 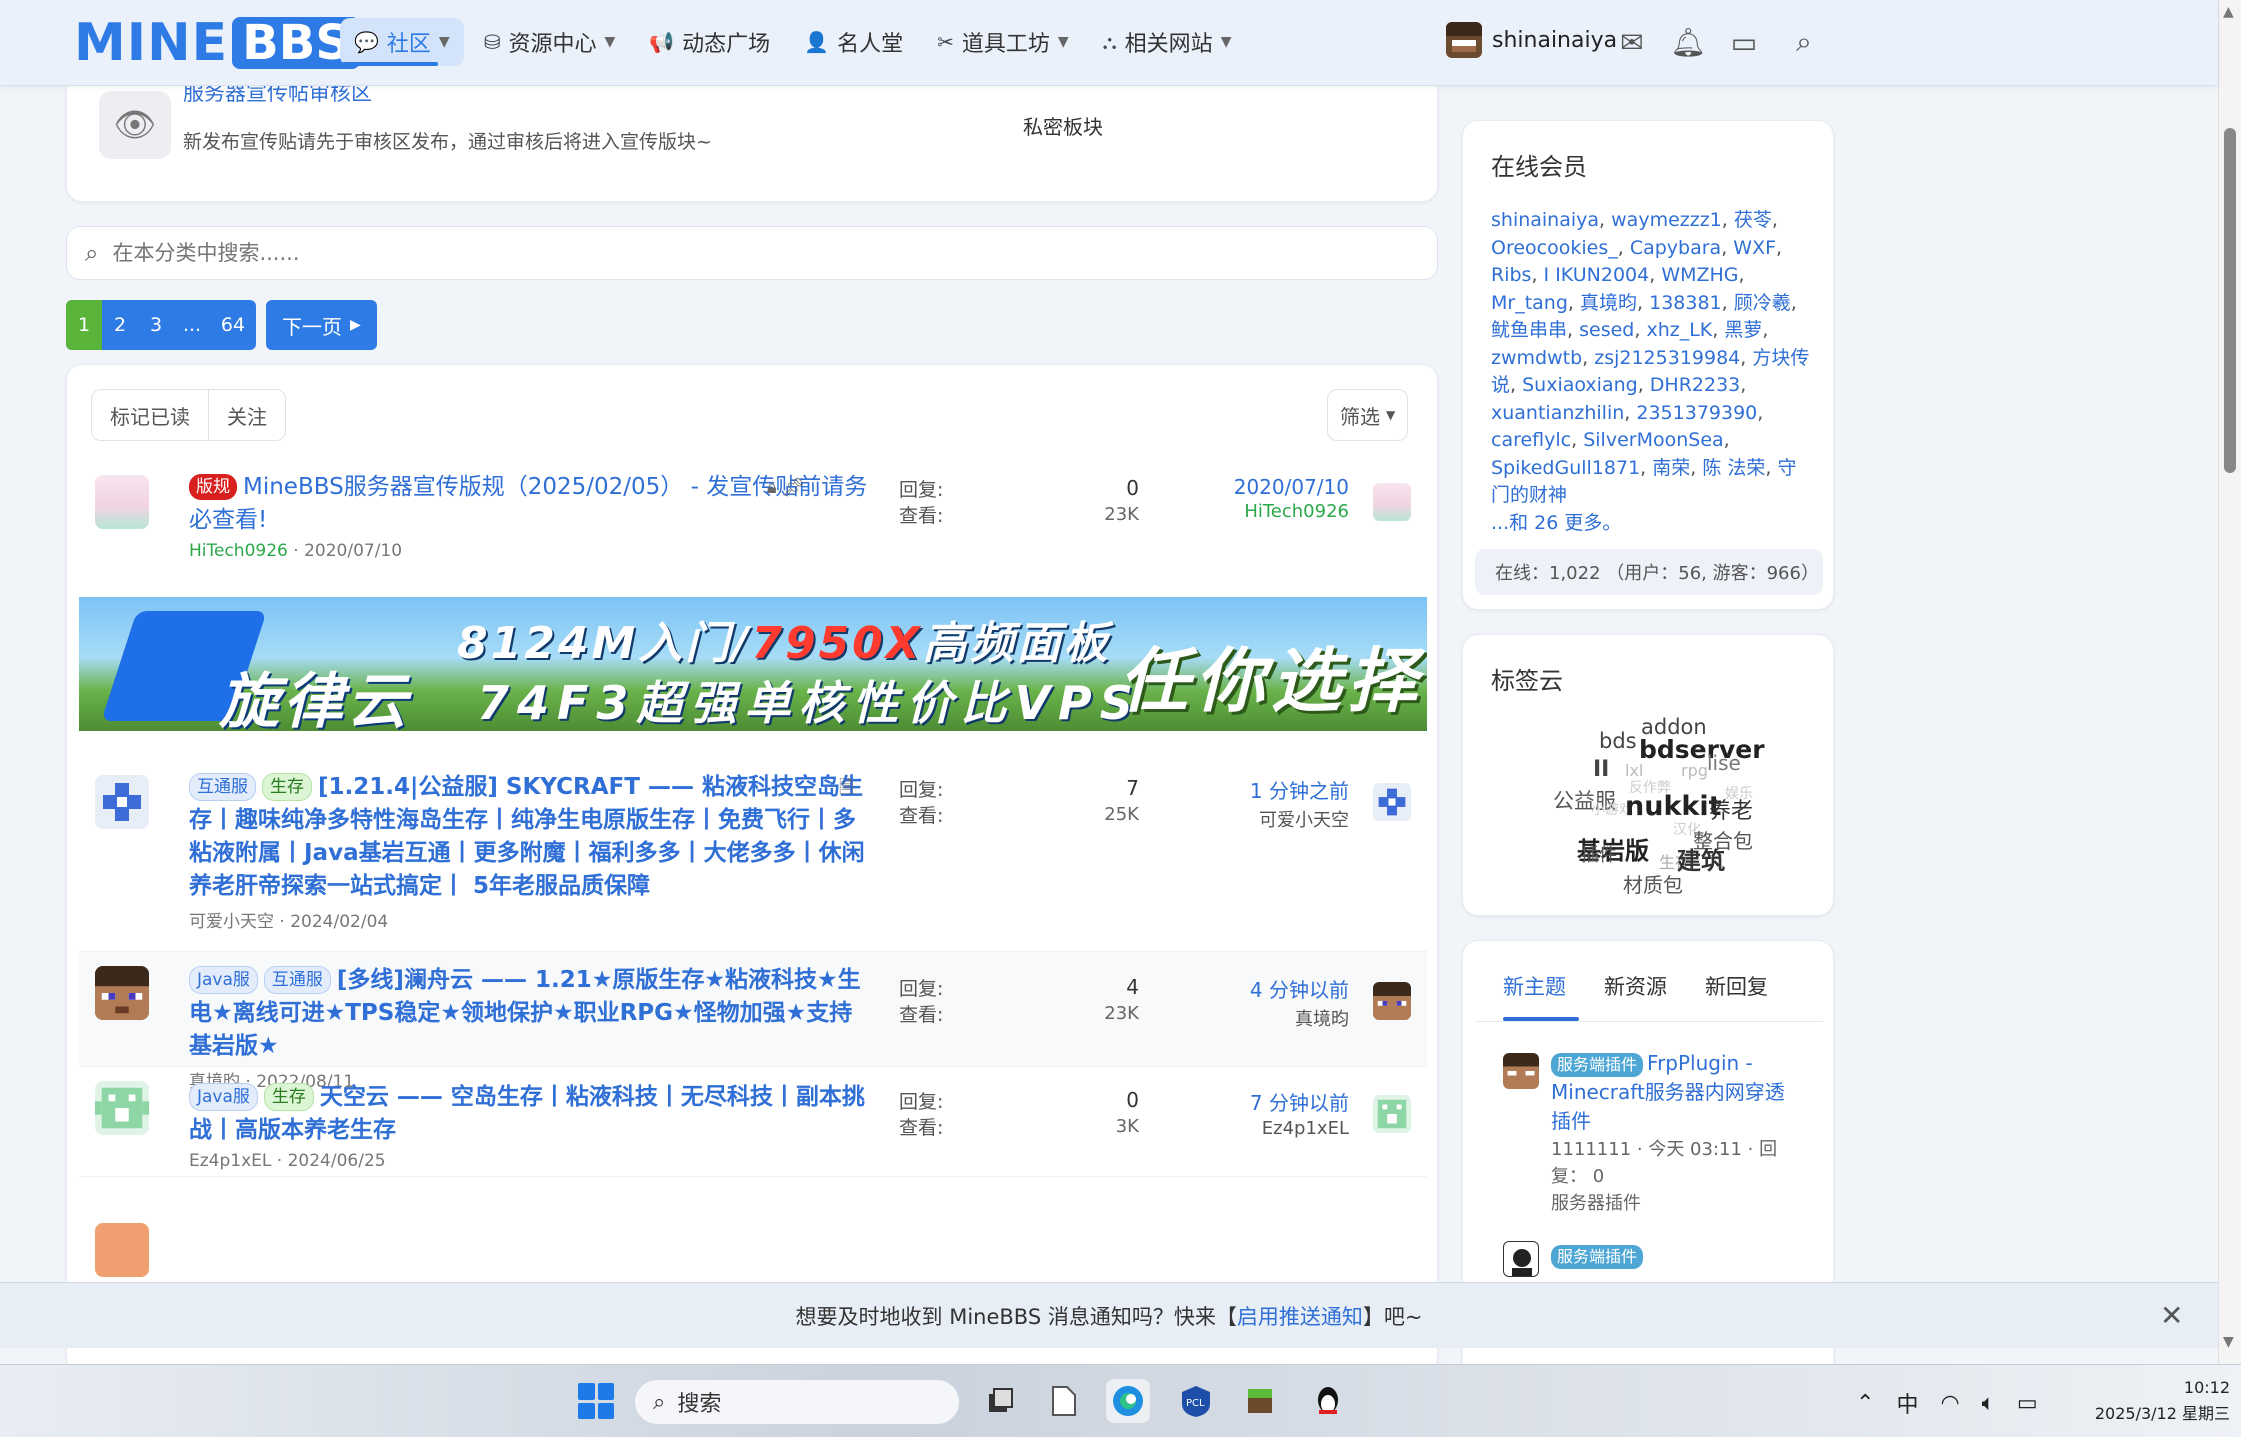 I want to click on online-member-link: WXF, so click(x=1754, y=248).